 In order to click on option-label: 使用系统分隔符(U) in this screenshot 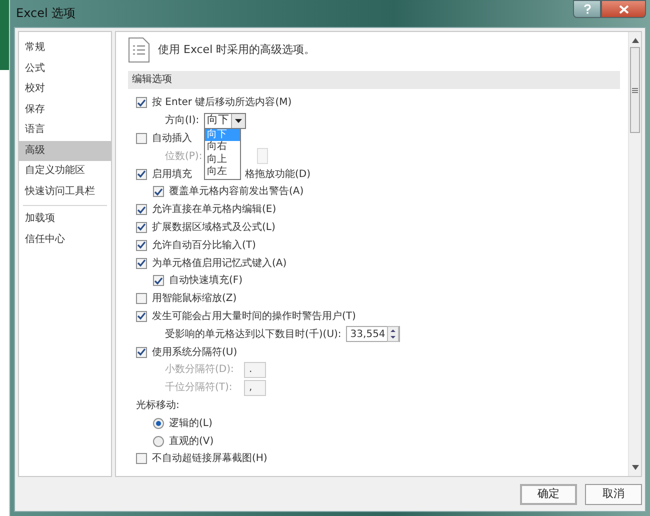, I will do `click(195, 353)`.